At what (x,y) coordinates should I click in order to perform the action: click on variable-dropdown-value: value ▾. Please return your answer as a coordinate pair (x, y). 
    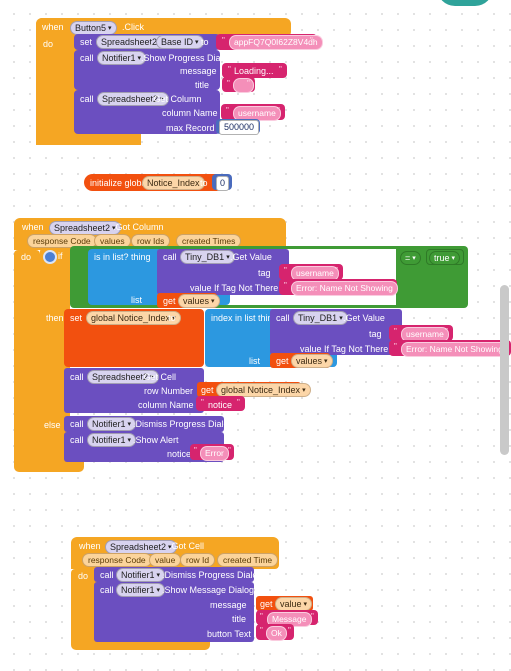
    Looking at the image, I should click on (294, 604).